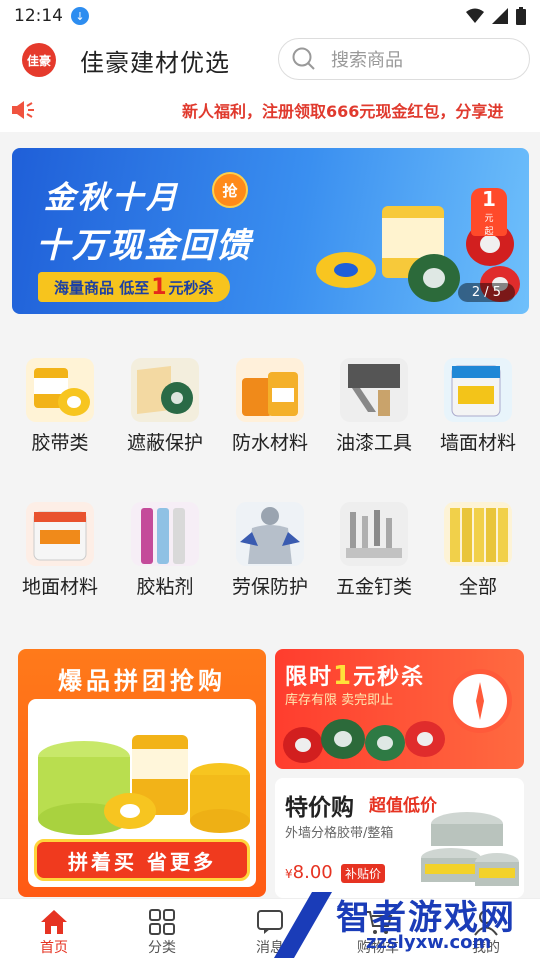 The width and height of the screenshot is (540, 960). What do you see at coordinates (159, 287) in the screenshot?
I see `banner-pill-number: 1` at bounding box center [159, 287].